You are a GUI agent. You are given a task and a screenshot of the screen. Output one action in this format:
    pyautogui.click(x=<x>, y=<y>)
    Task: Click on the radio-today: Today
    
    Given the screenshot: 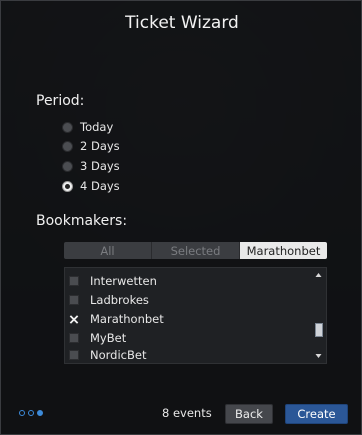 What is the action you would take?
    pyautogui.click(x=87, y=127)
    